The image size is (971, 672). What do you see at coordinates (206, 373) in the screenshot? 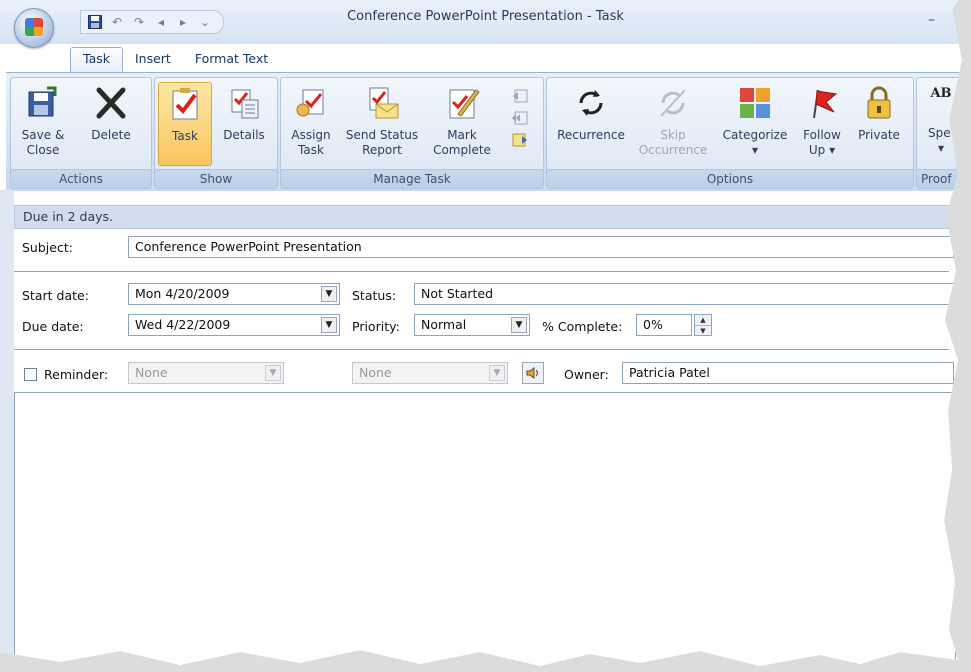
I see `reminder-date-picker: None ▼` at bounding box center [206, 373].